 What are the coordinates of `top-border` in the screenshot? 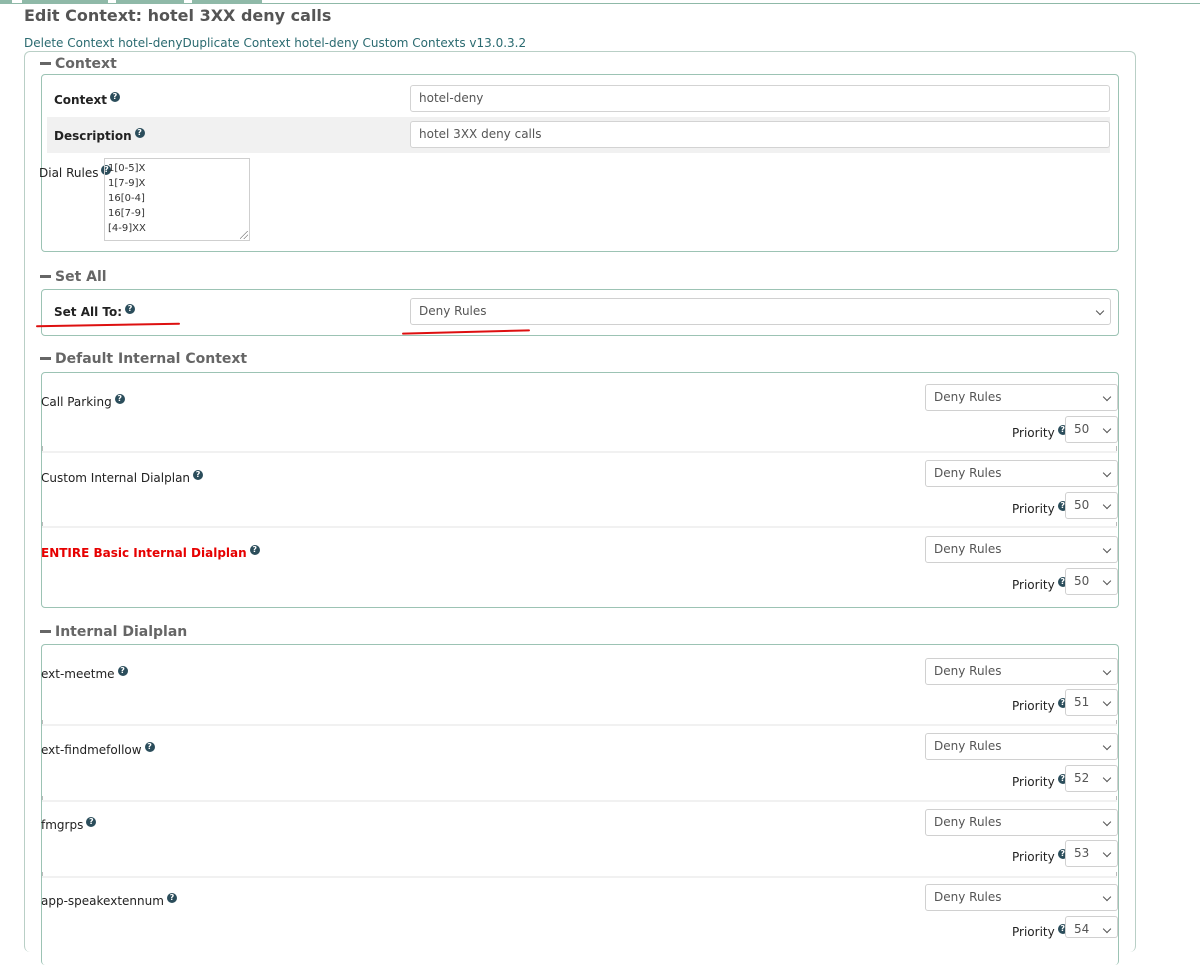 It's located at (600, 3).